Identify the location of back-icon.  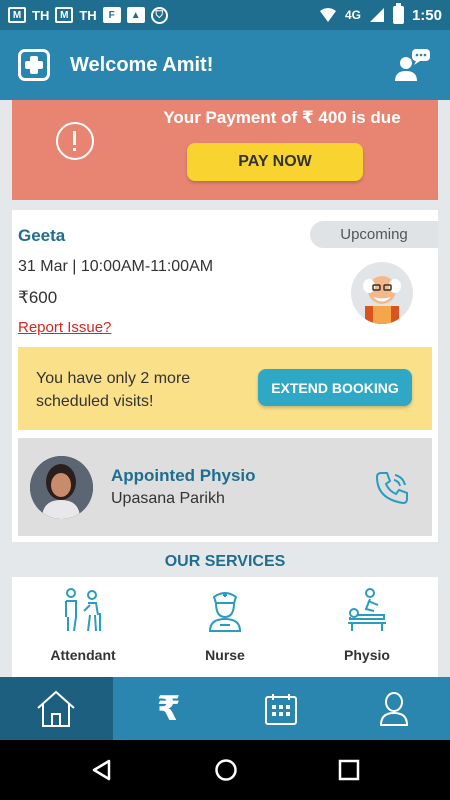
(102, 770).